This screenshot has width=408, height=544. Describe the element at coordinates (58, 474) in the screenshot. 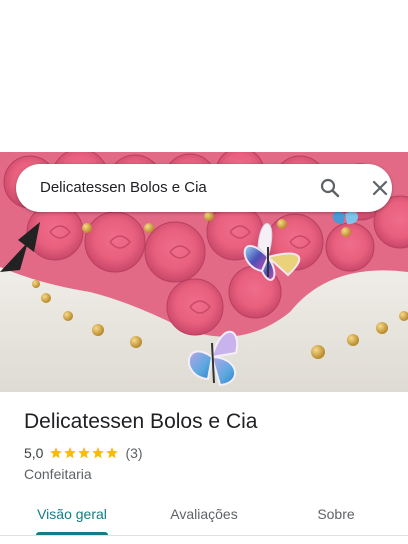

I see `place-category: Confeitaria` at that location.